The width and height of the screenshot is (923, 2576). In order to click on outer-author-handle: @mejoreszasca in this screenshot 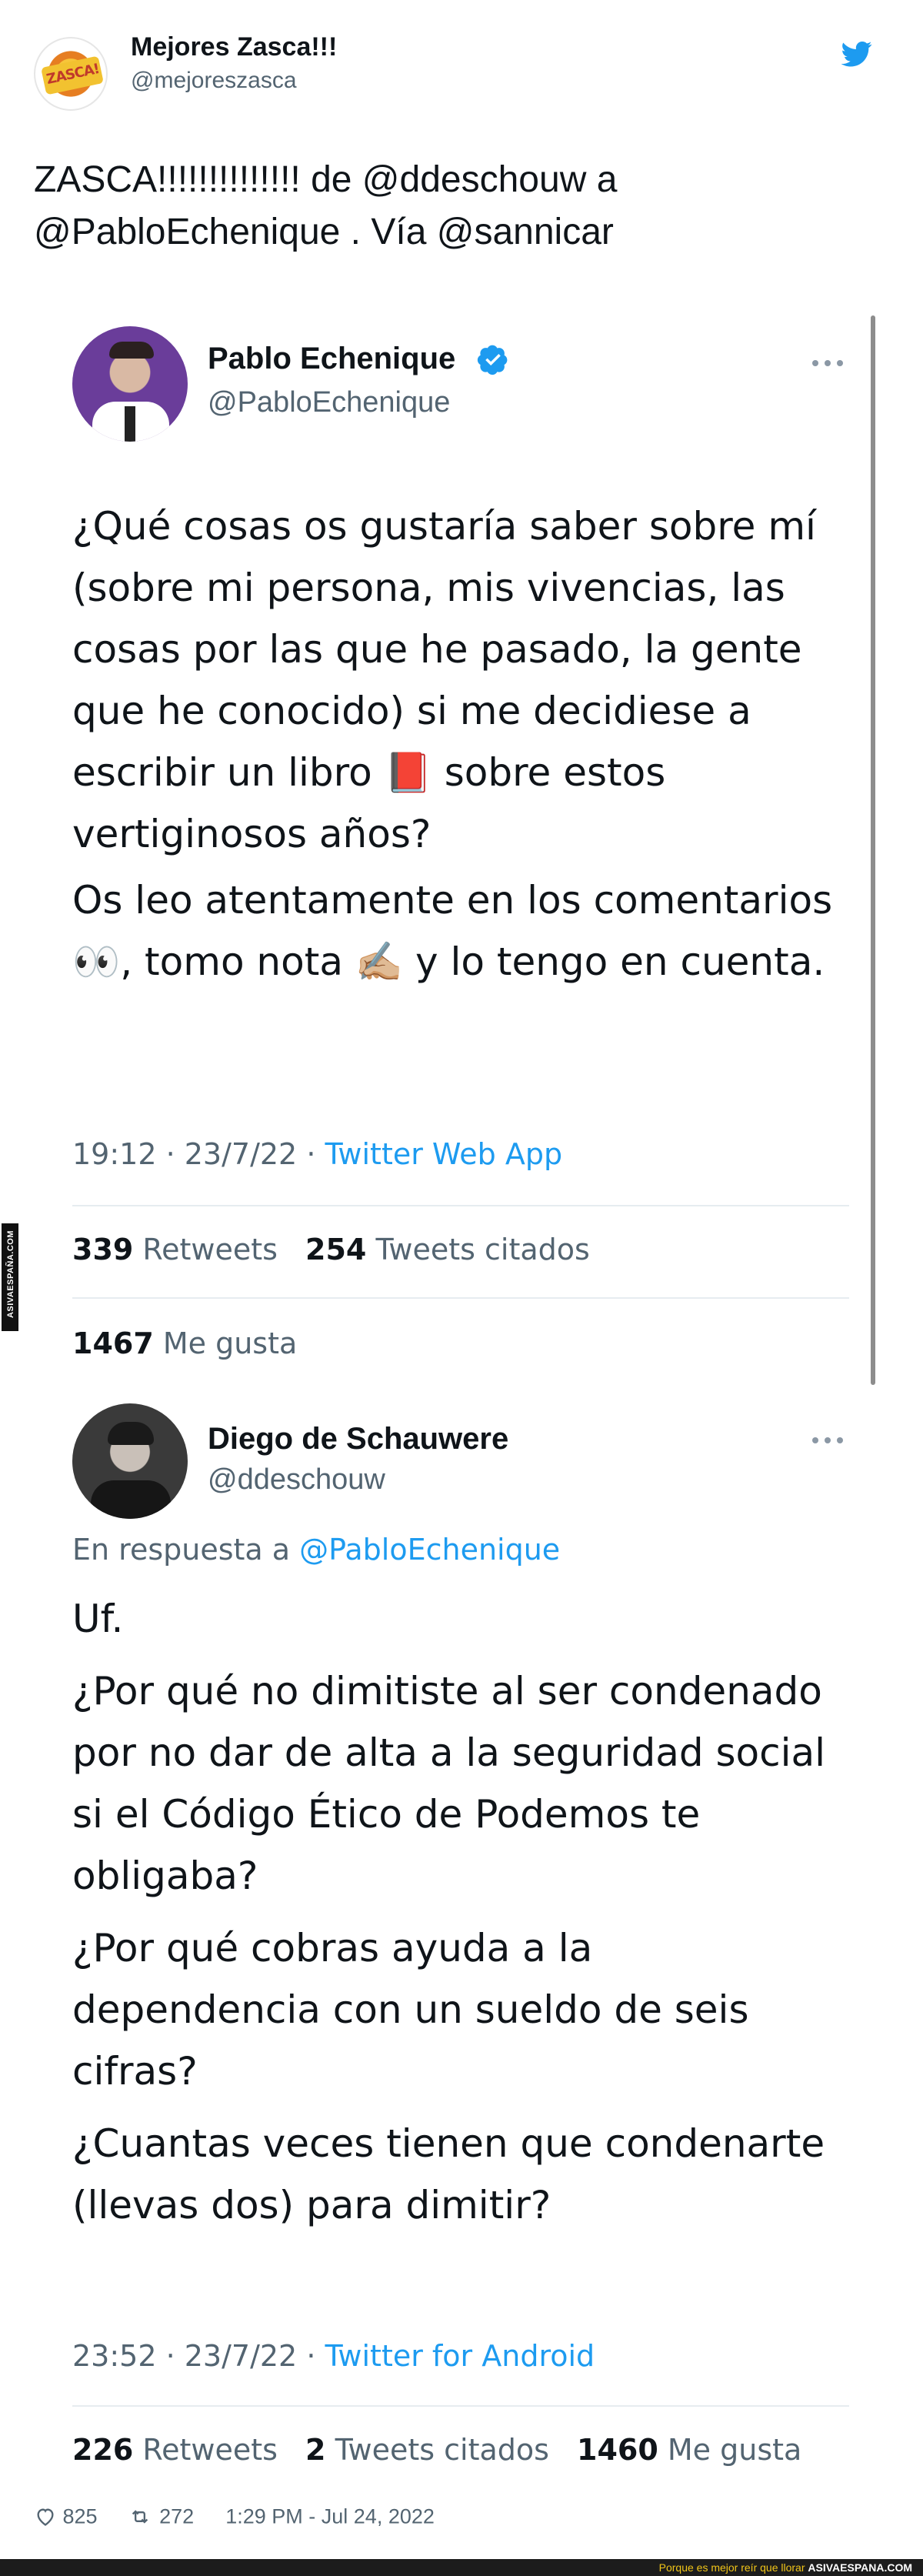, I will do `click(214, 81)`.